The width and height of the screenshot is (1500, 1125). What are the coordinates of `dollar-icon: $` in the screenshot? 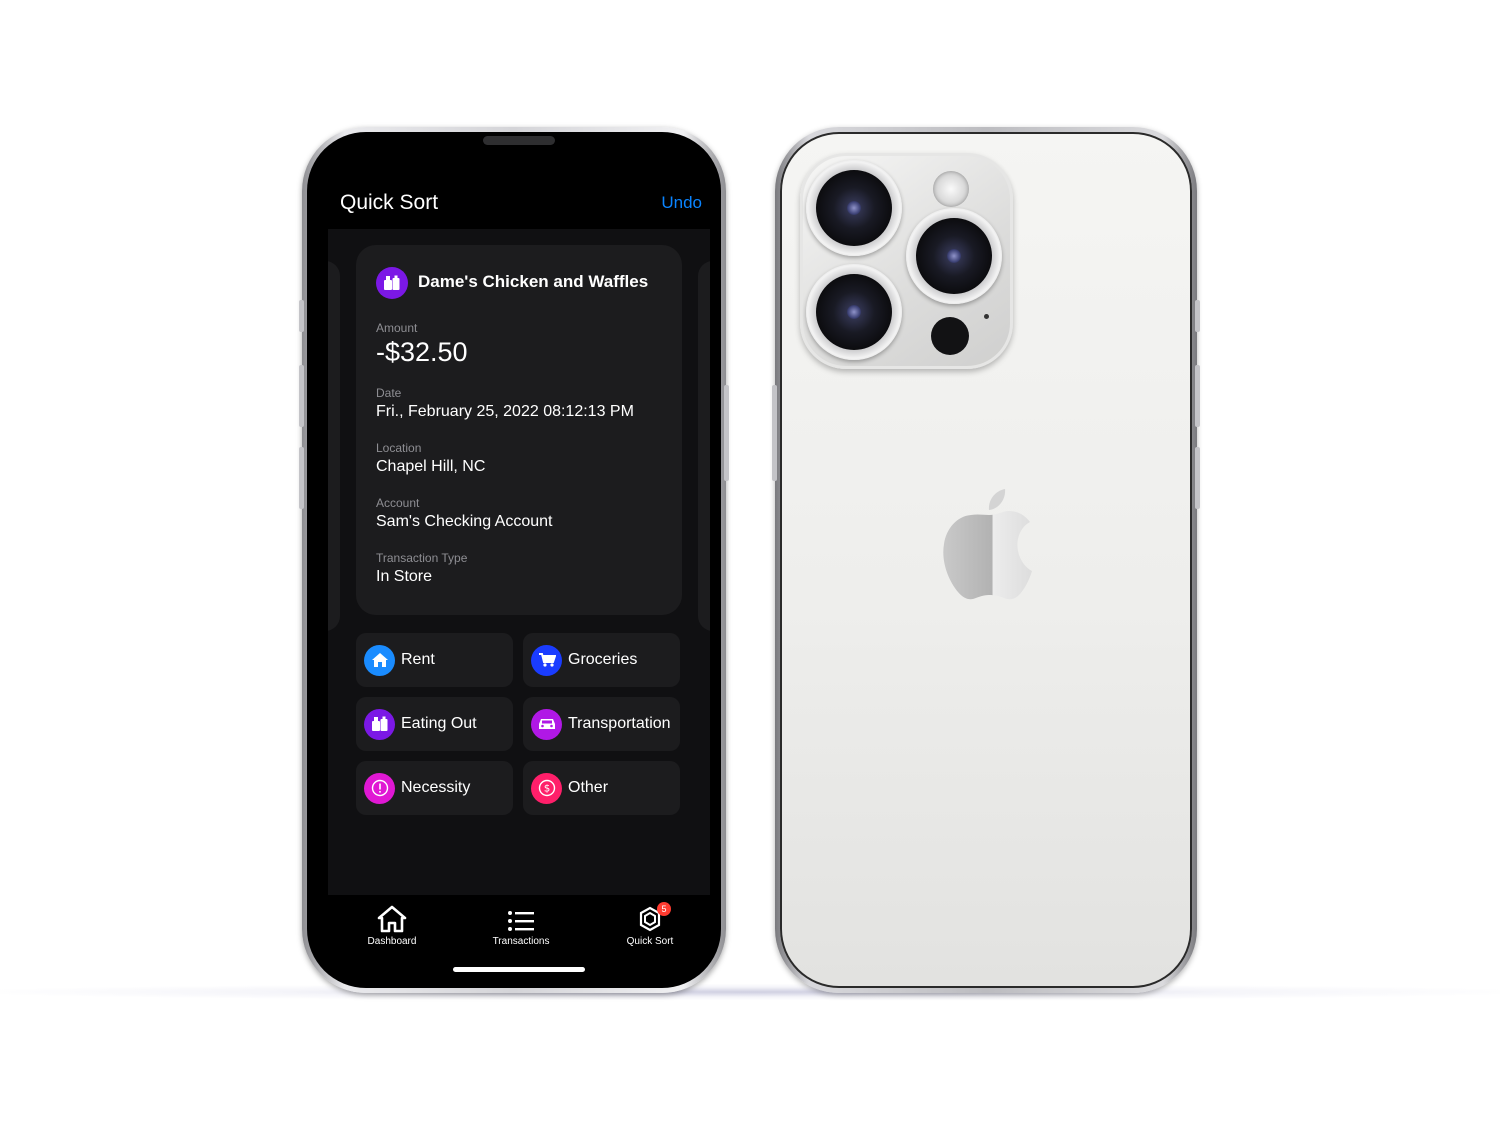 It's located at (546, 788).